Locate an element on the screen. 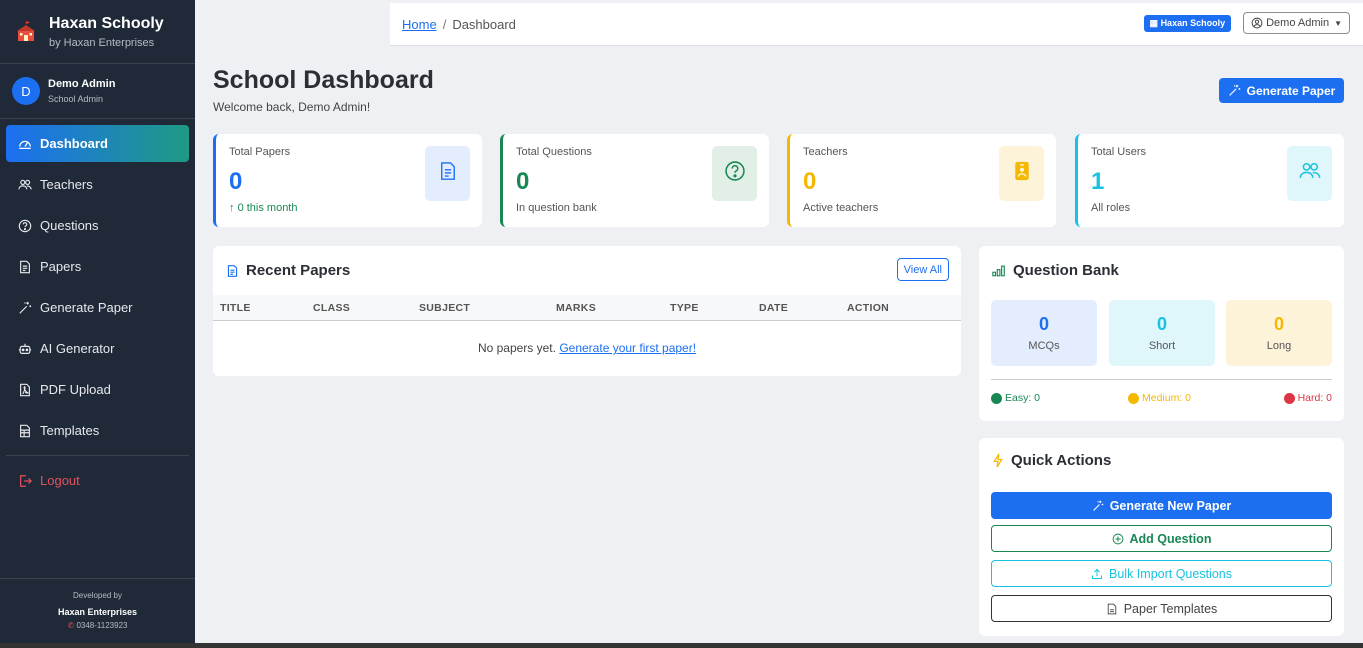 This screenshot has height=648, width=1363. sidebar-item-ai-generator: AI Generator is located at coordinates (97, 348).